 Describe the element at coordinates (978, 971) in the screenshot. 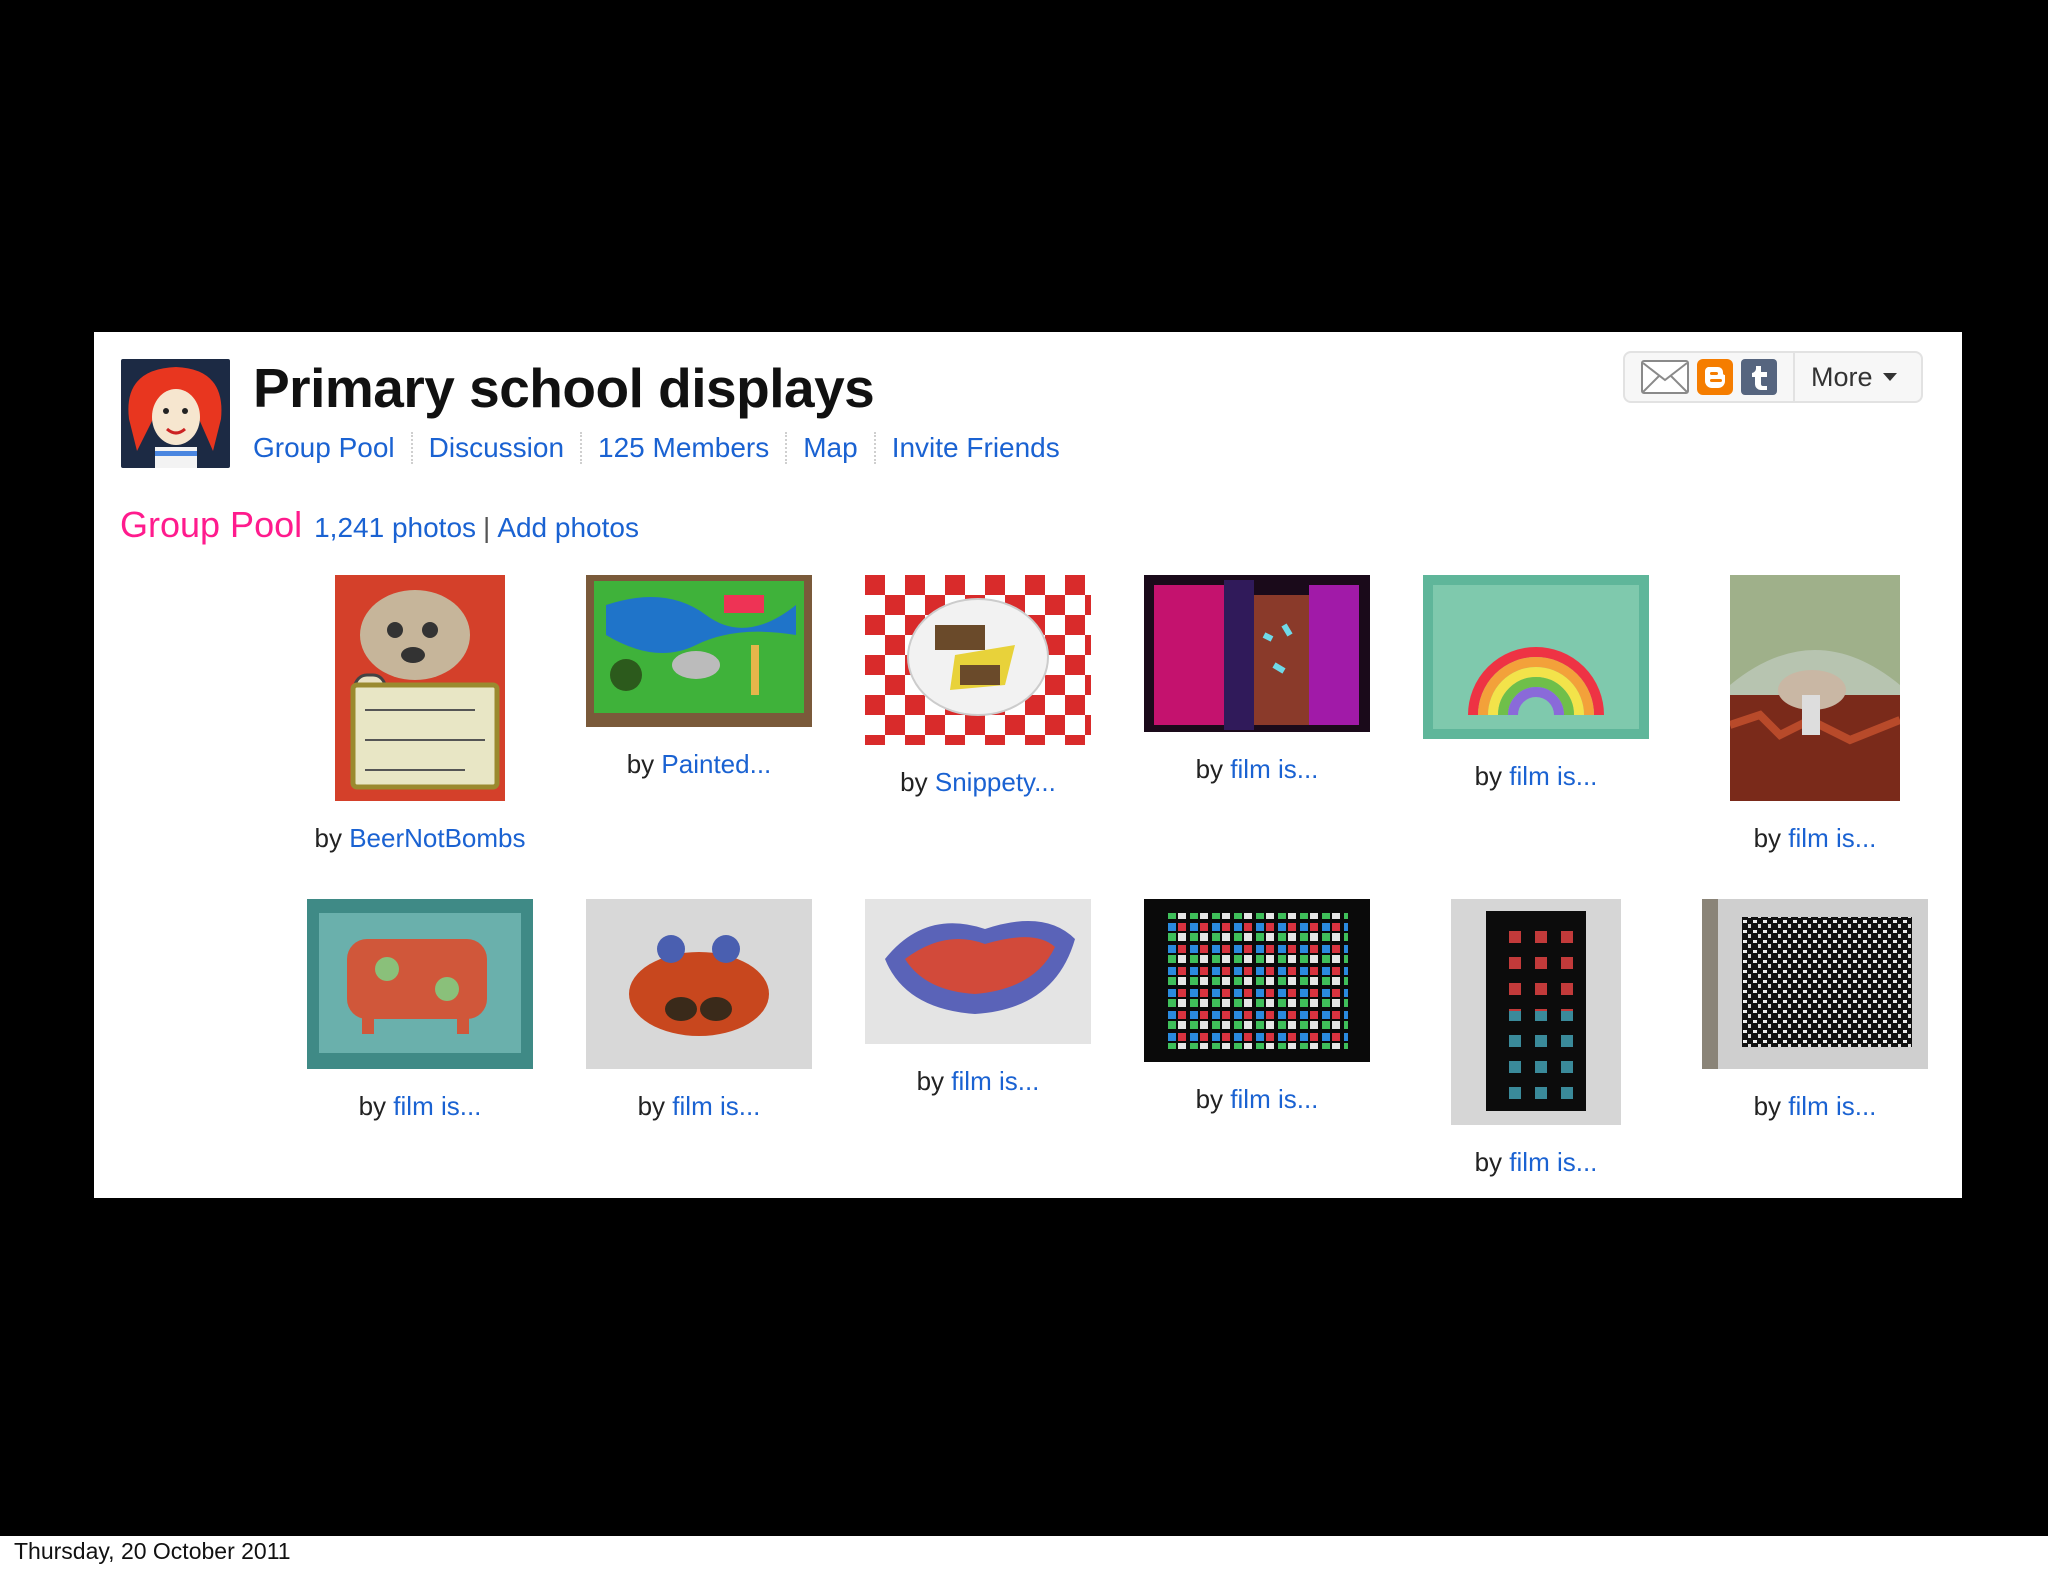

I see `clay-bowl-thumbnail` at that location.